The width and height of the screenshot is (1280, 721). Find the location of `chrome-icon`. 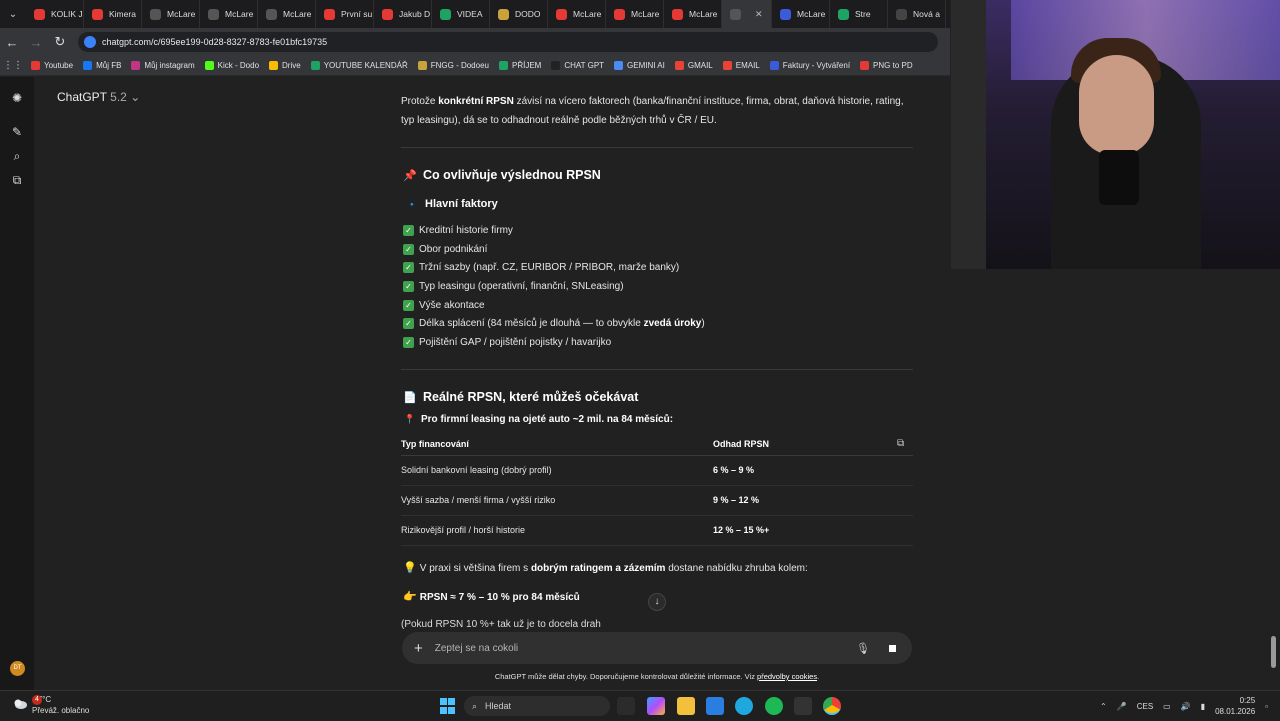

chrome-icon is located at coordinates (832, 706).